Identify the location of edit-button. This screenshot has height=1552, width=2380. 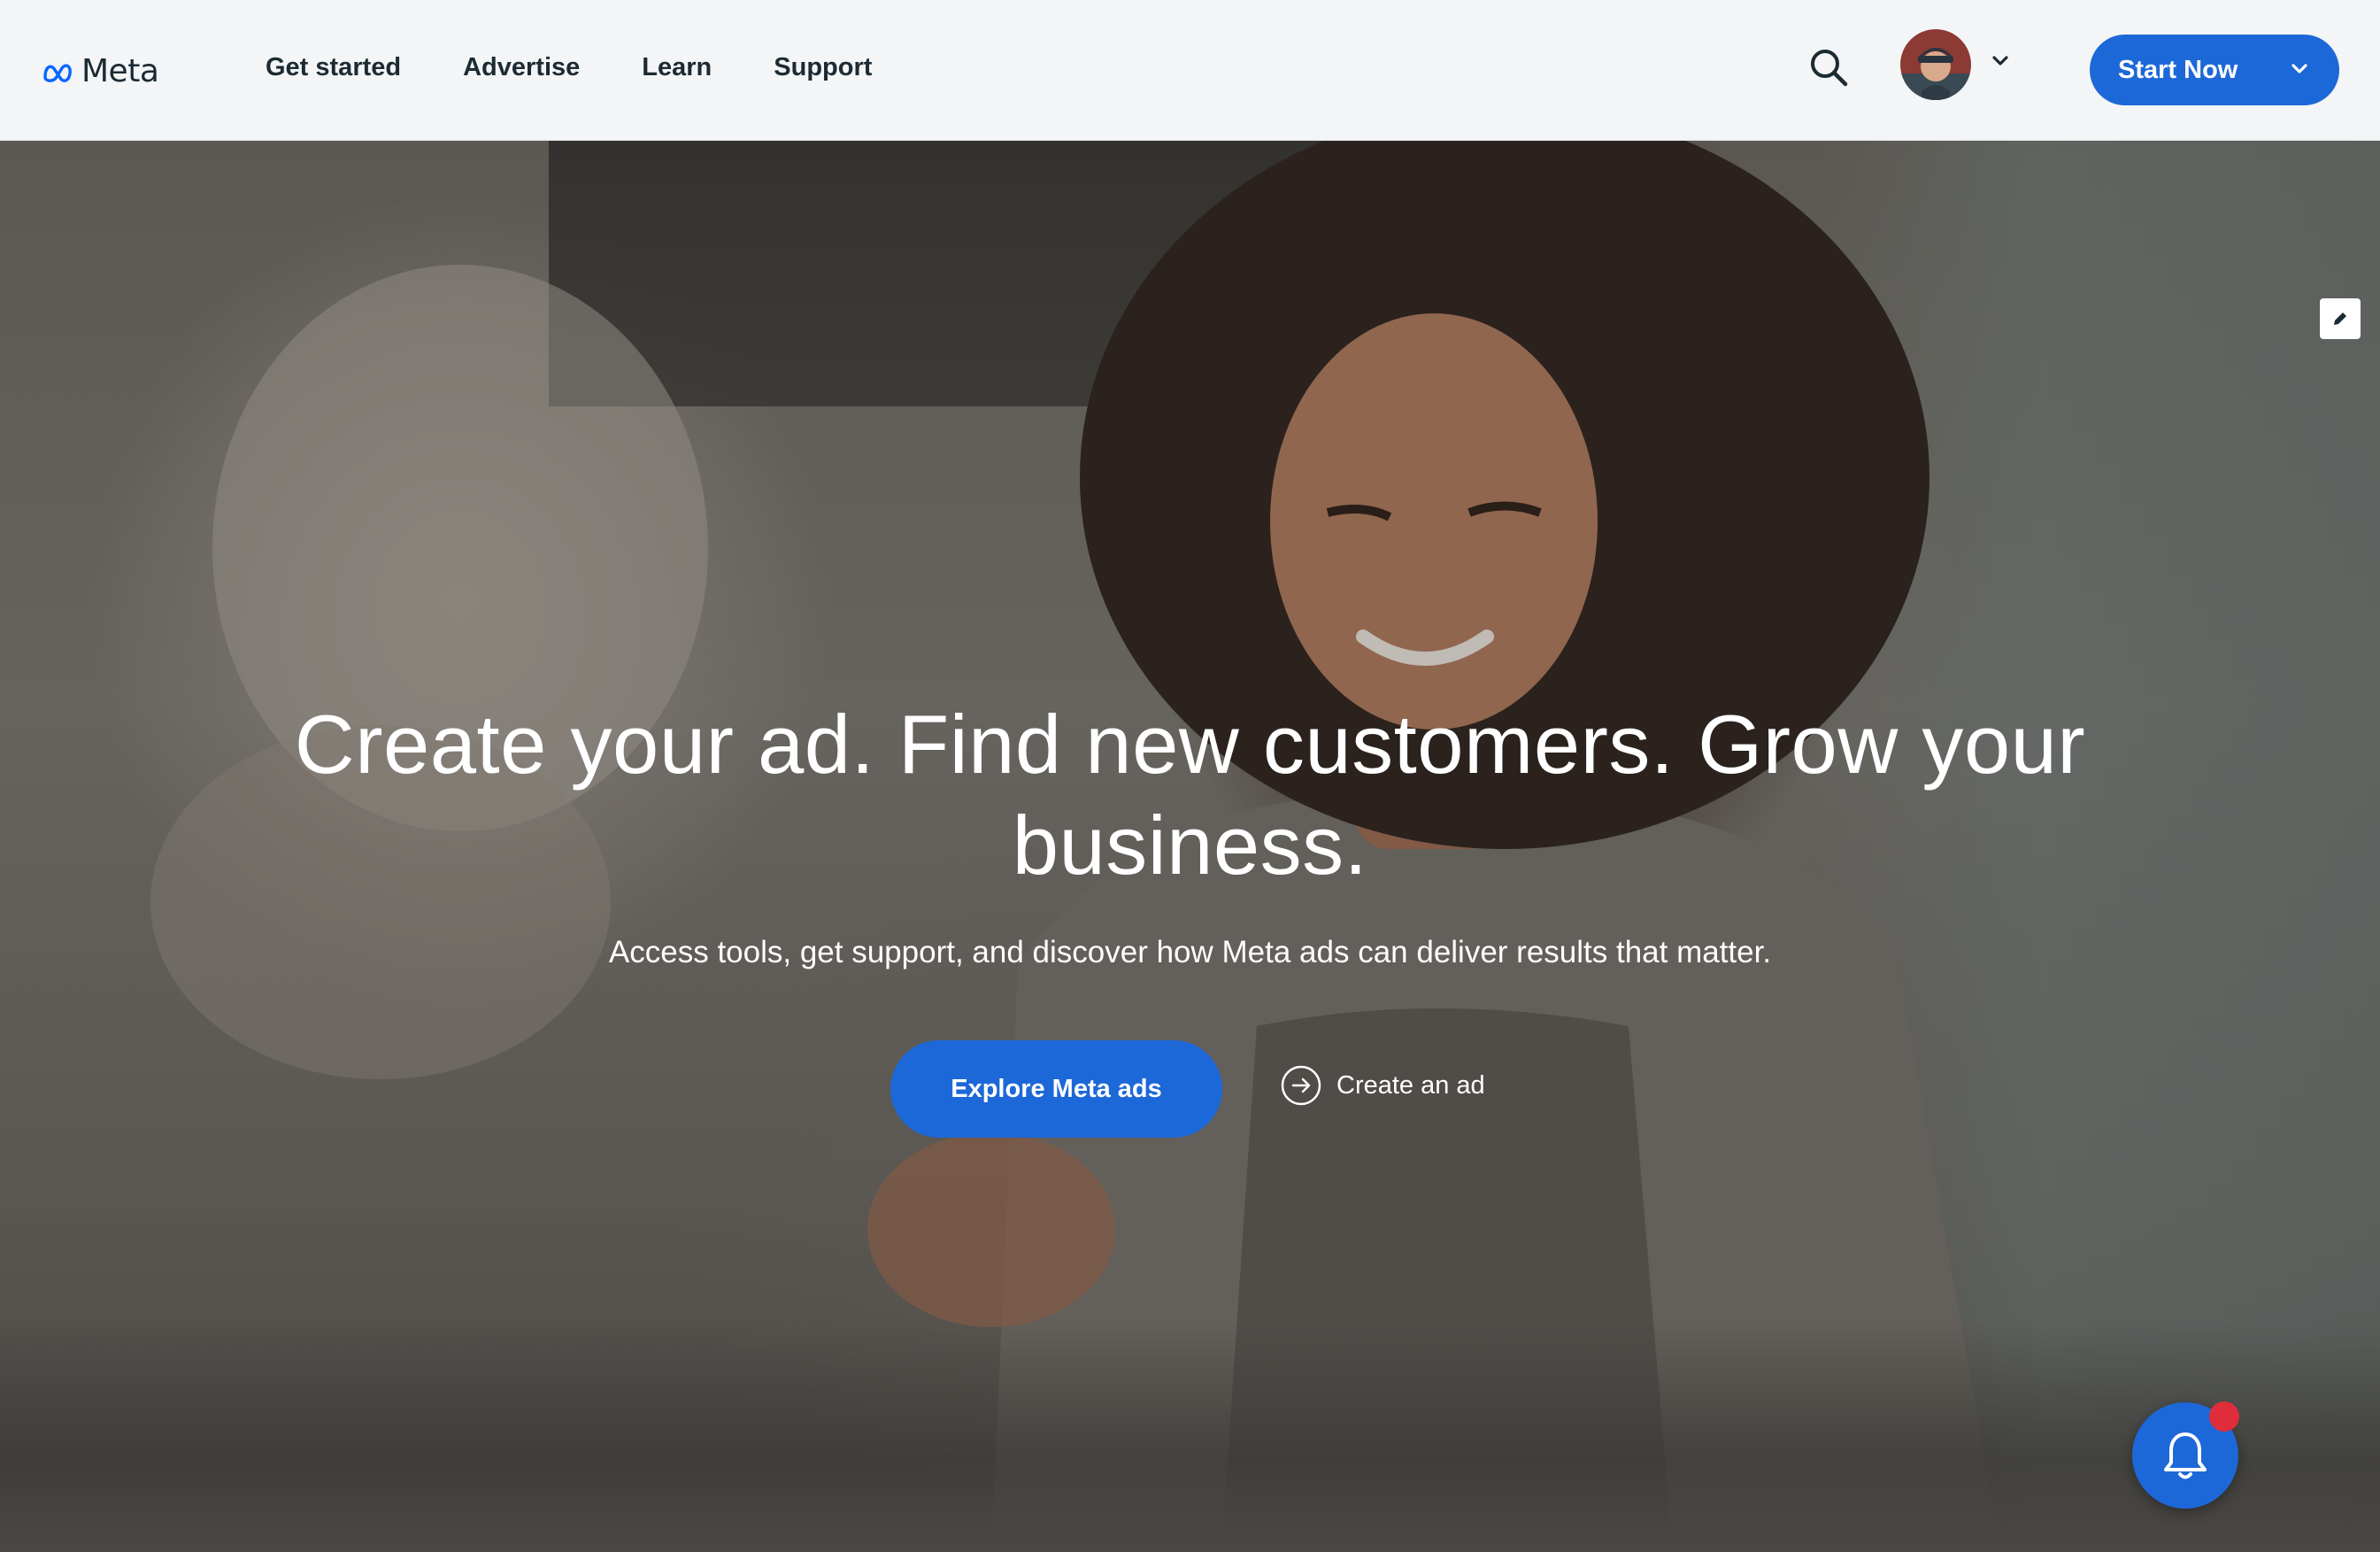
(2340, 318).